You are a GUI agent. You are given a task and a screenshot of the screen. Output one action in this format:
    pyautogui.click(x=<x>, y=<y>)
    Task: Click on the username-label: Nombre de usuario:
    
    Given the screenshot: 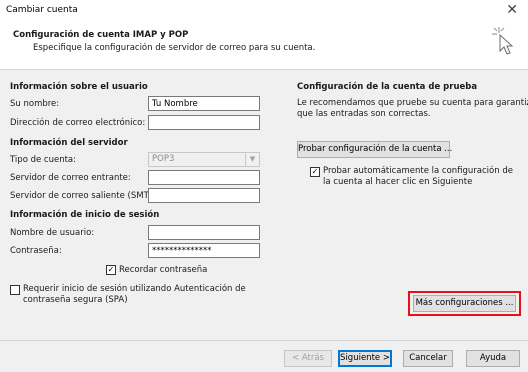 What is the action you would take?
    pyautogui.click(x=52, y=233)
    